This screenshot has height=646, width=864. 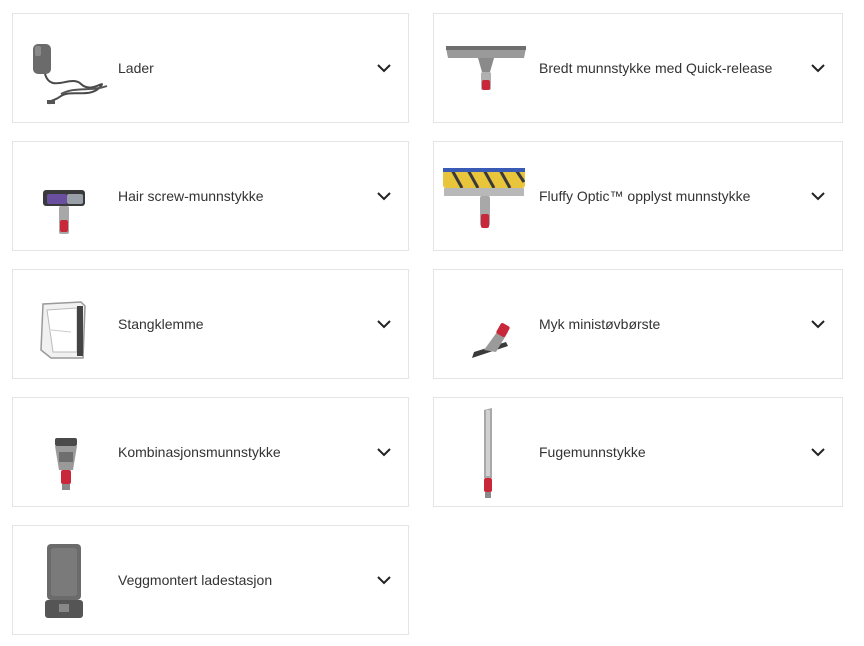 What do you see at coordinates (191, 196) in the screenshot?
I see `accessory-label: Hair screw-munnstykke` at bounding box center [191, 196].